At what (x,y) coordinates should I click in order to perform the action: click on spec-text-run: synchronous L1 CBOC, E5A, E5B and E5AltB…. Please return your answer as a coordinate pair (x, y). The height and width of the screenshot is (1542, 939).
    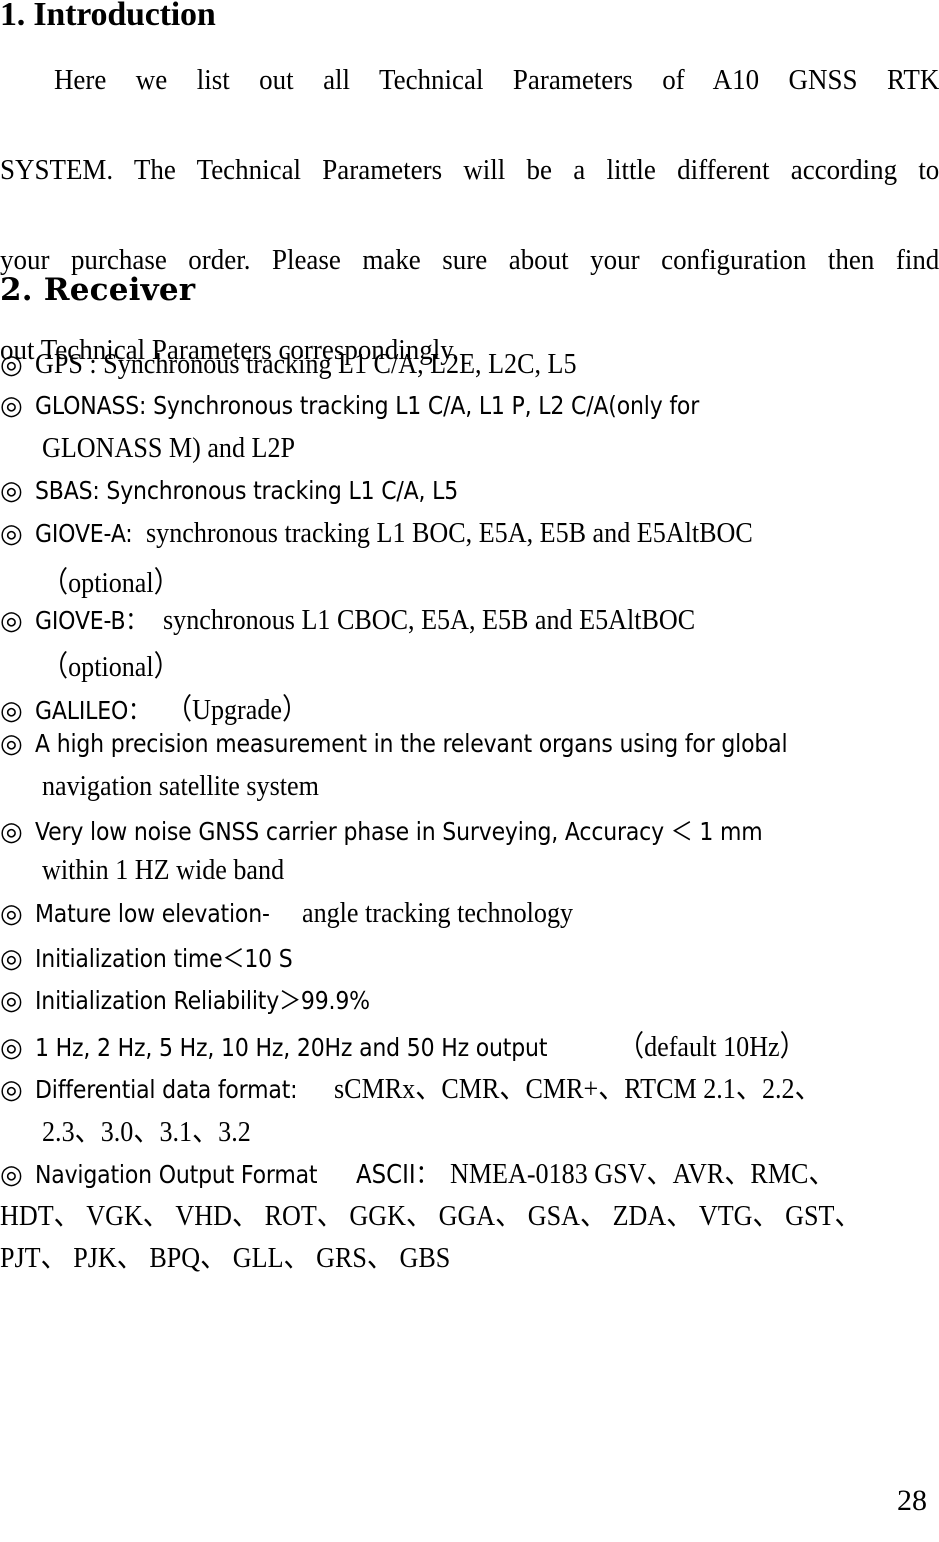
    Looking at the image, I should click on (429, 620).